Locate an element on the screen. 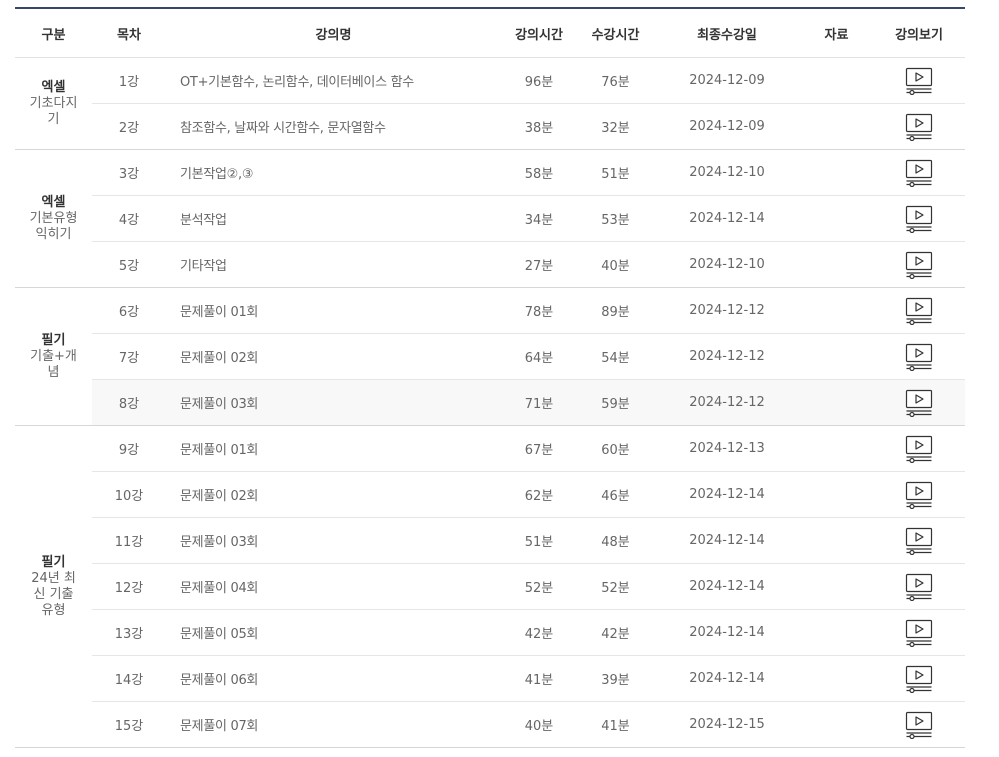 This screenshot has height=757, width=999. lecture-index: 4강 is located at coordinates (129, 218).